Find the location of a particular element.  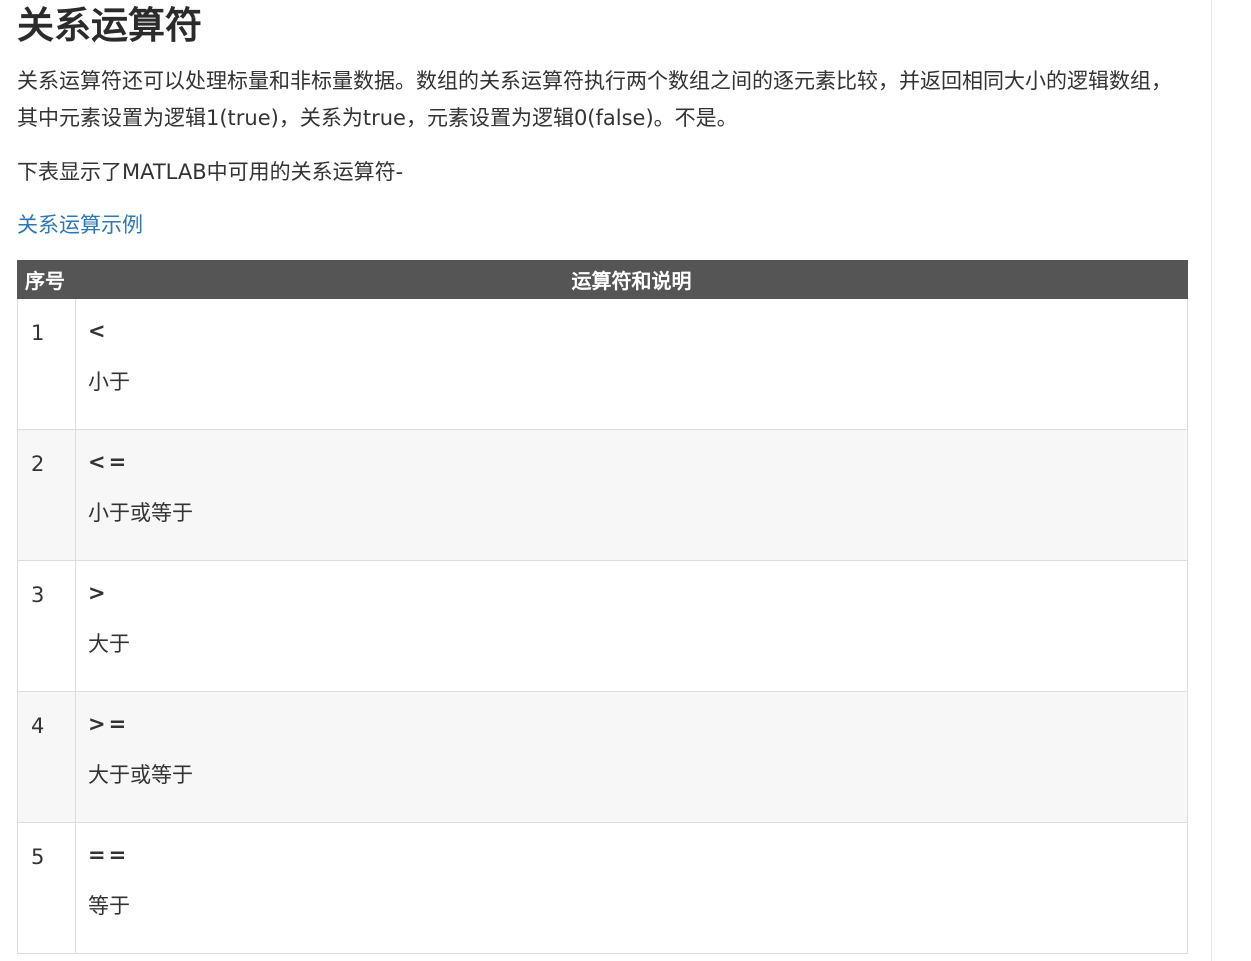

row-description-cell: == 等于 is located at coordinates (631, 888).